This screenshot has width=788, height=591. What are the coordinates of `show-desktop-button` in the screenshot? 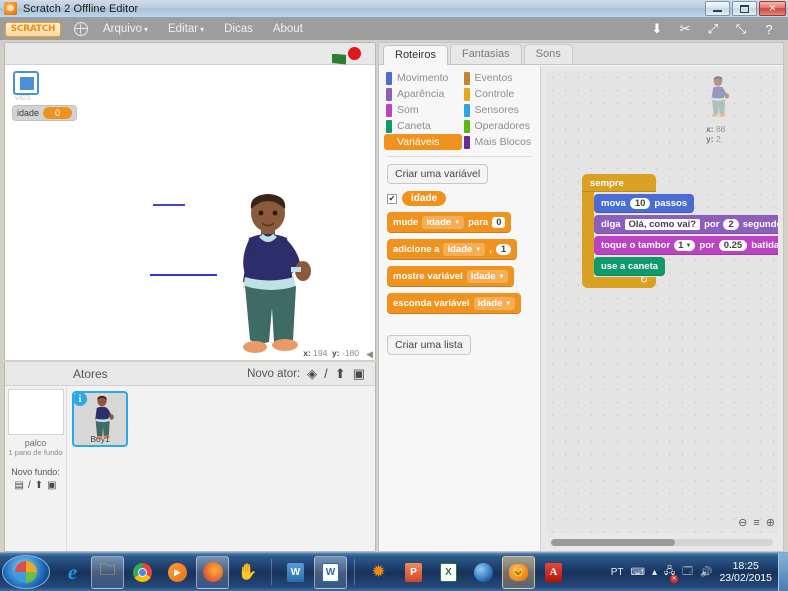 It's located at (783, 571).